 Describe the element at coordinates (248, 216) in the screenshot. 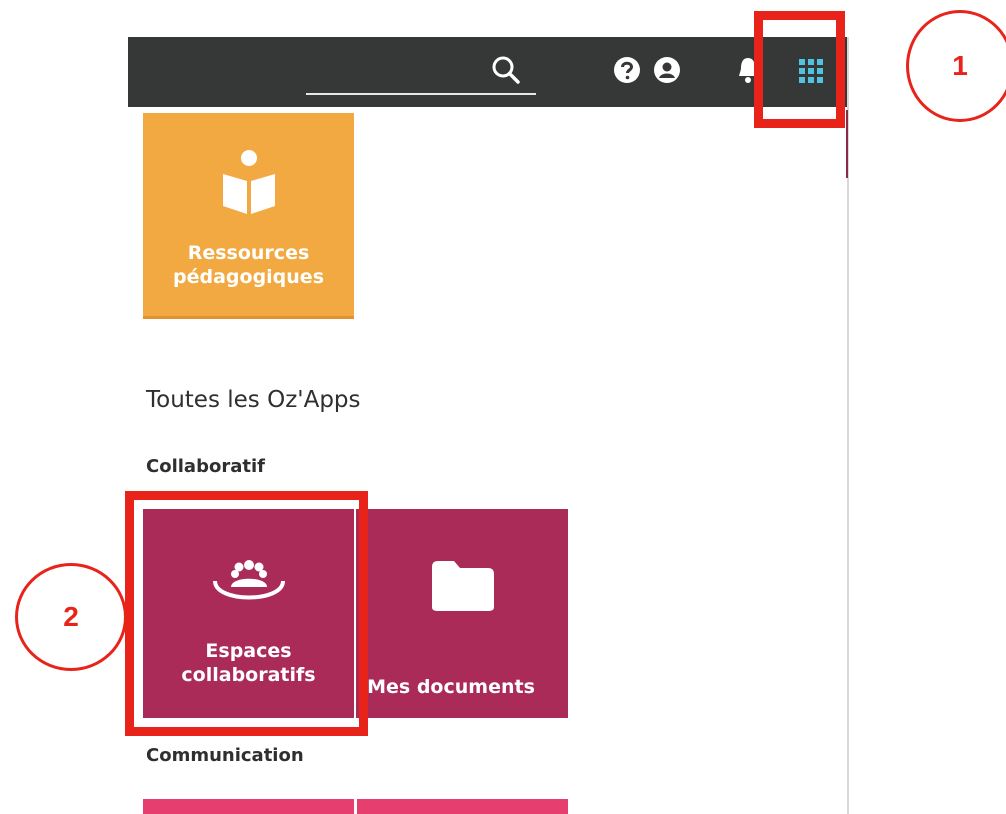

I see `tile-ressources-pedagogiques: Ressources pédagogiques` at that location.